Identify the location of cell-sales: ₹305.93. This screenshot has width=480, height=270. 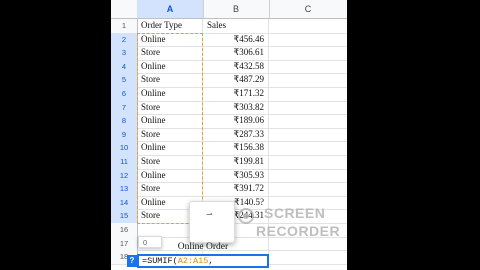
(236, 175).